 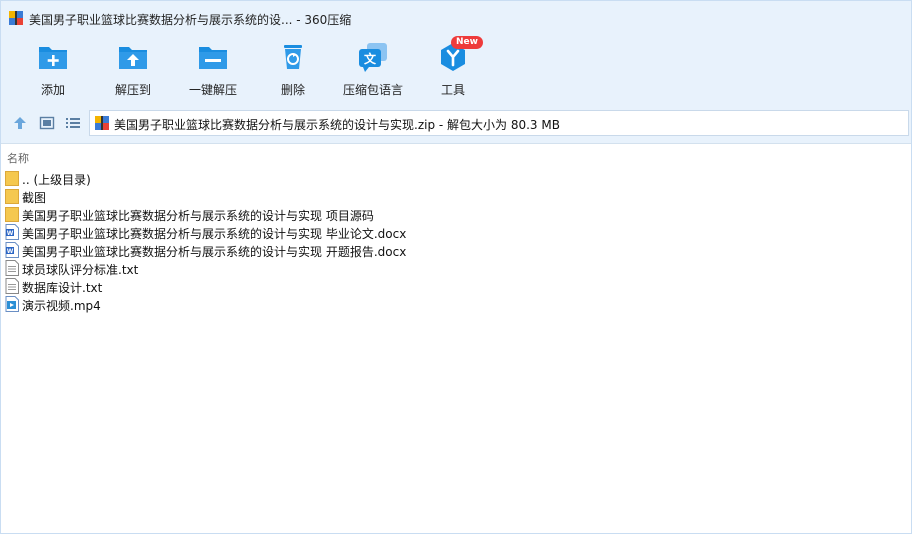 I want to click on one-click-extract-label: 一键解压, so click(x=212, y=90).